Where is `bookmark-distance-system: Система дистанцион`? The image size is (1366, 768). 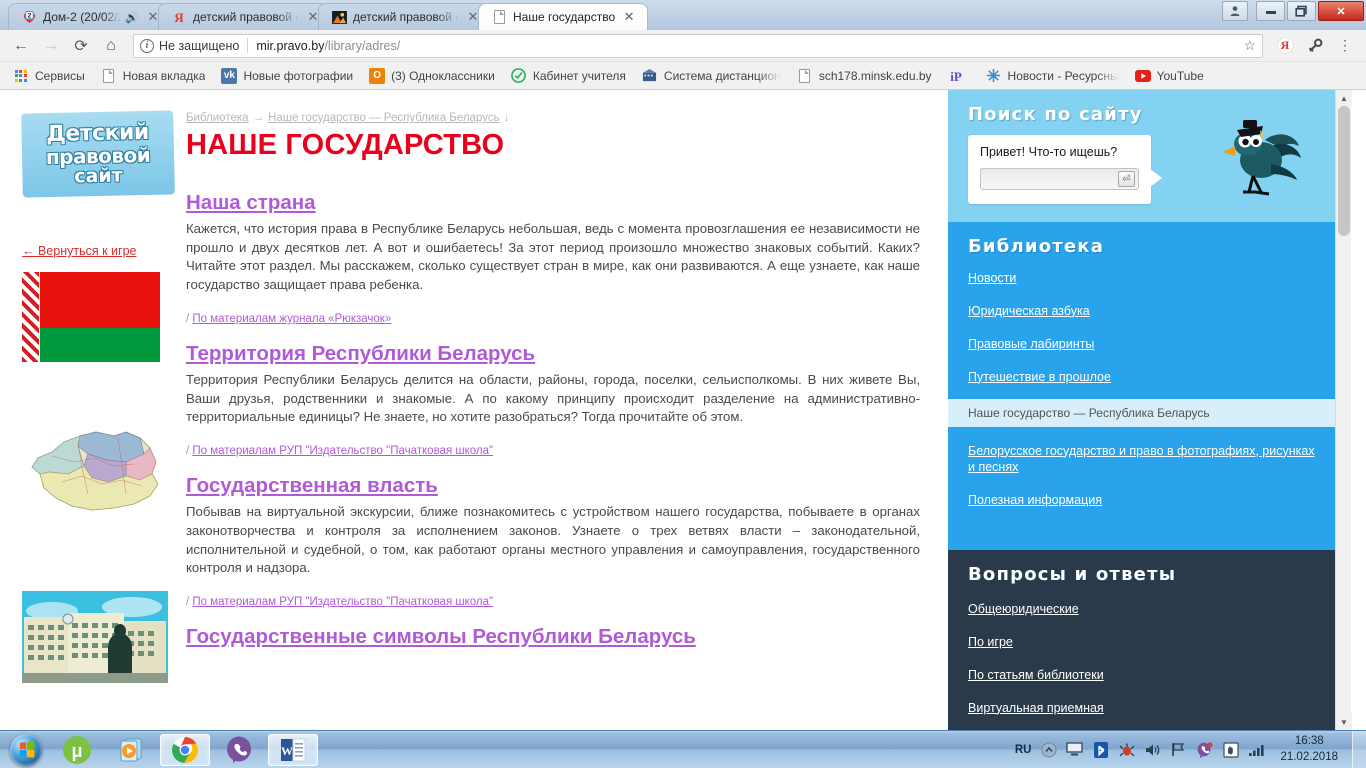
bookmark-distance-system: Система дистанцион is located at coordinates (711, 76).